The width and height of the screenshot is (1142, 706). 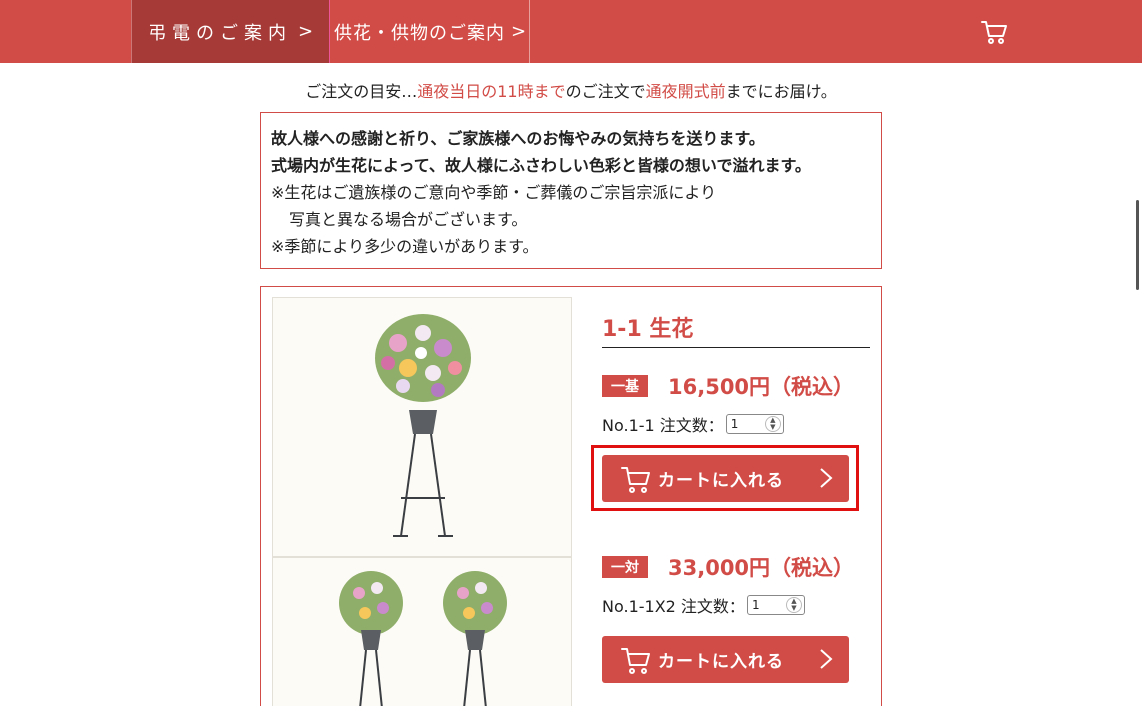 I want to click on qty-row: No.1-1 注文数： 1 ▲ ▼, so click(x=693, y=424).